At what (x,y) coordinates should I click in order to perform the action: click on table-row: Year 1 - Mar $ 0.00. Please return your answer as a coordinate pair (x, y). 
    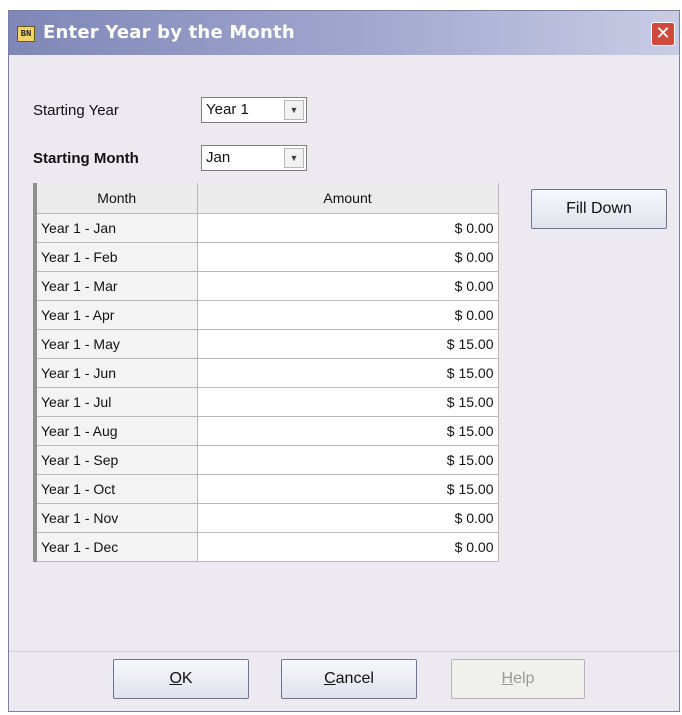
    Looking at the image, I should click on (266, 286).